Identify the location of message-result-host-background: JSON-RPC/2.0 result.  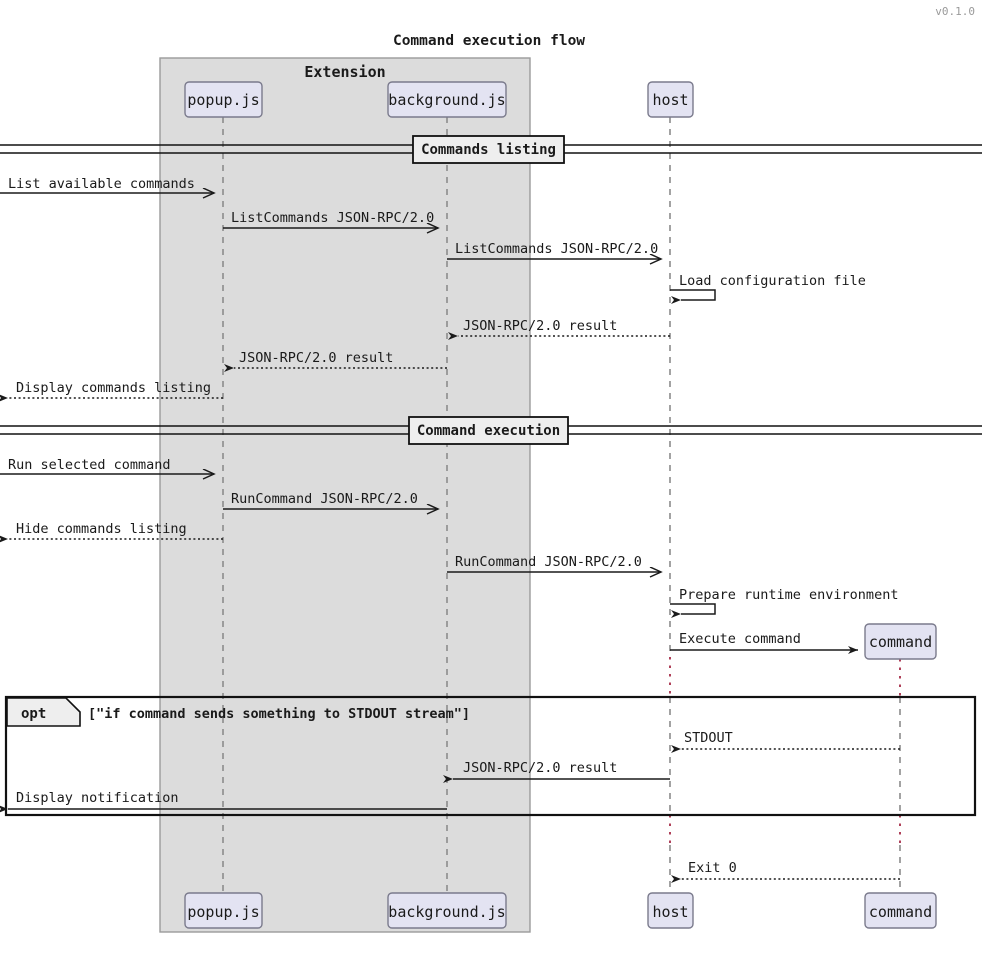
(559, 329).